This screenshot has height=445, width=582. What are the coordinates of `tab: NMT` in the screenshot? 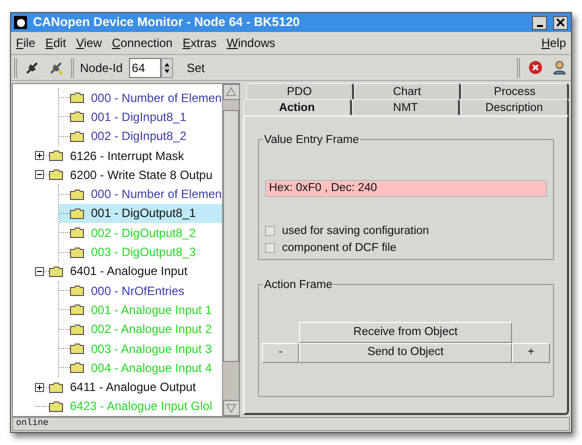 It's located at (406, 107).